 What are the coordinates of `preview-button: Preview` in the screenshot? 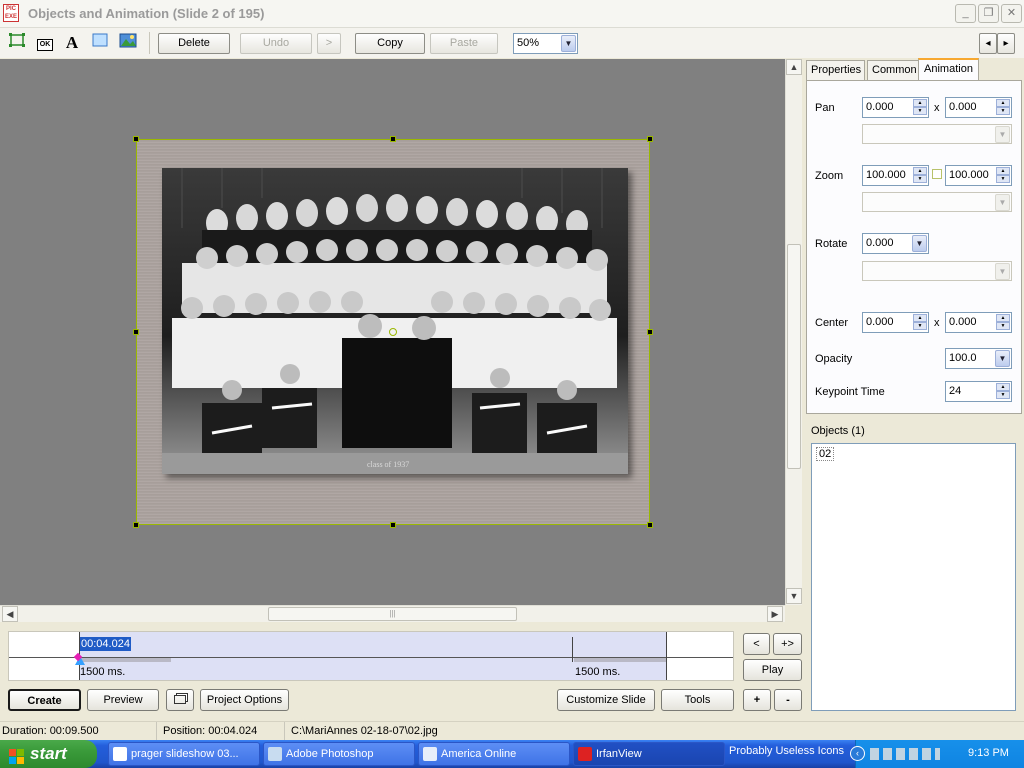 It's located at (123, 700).